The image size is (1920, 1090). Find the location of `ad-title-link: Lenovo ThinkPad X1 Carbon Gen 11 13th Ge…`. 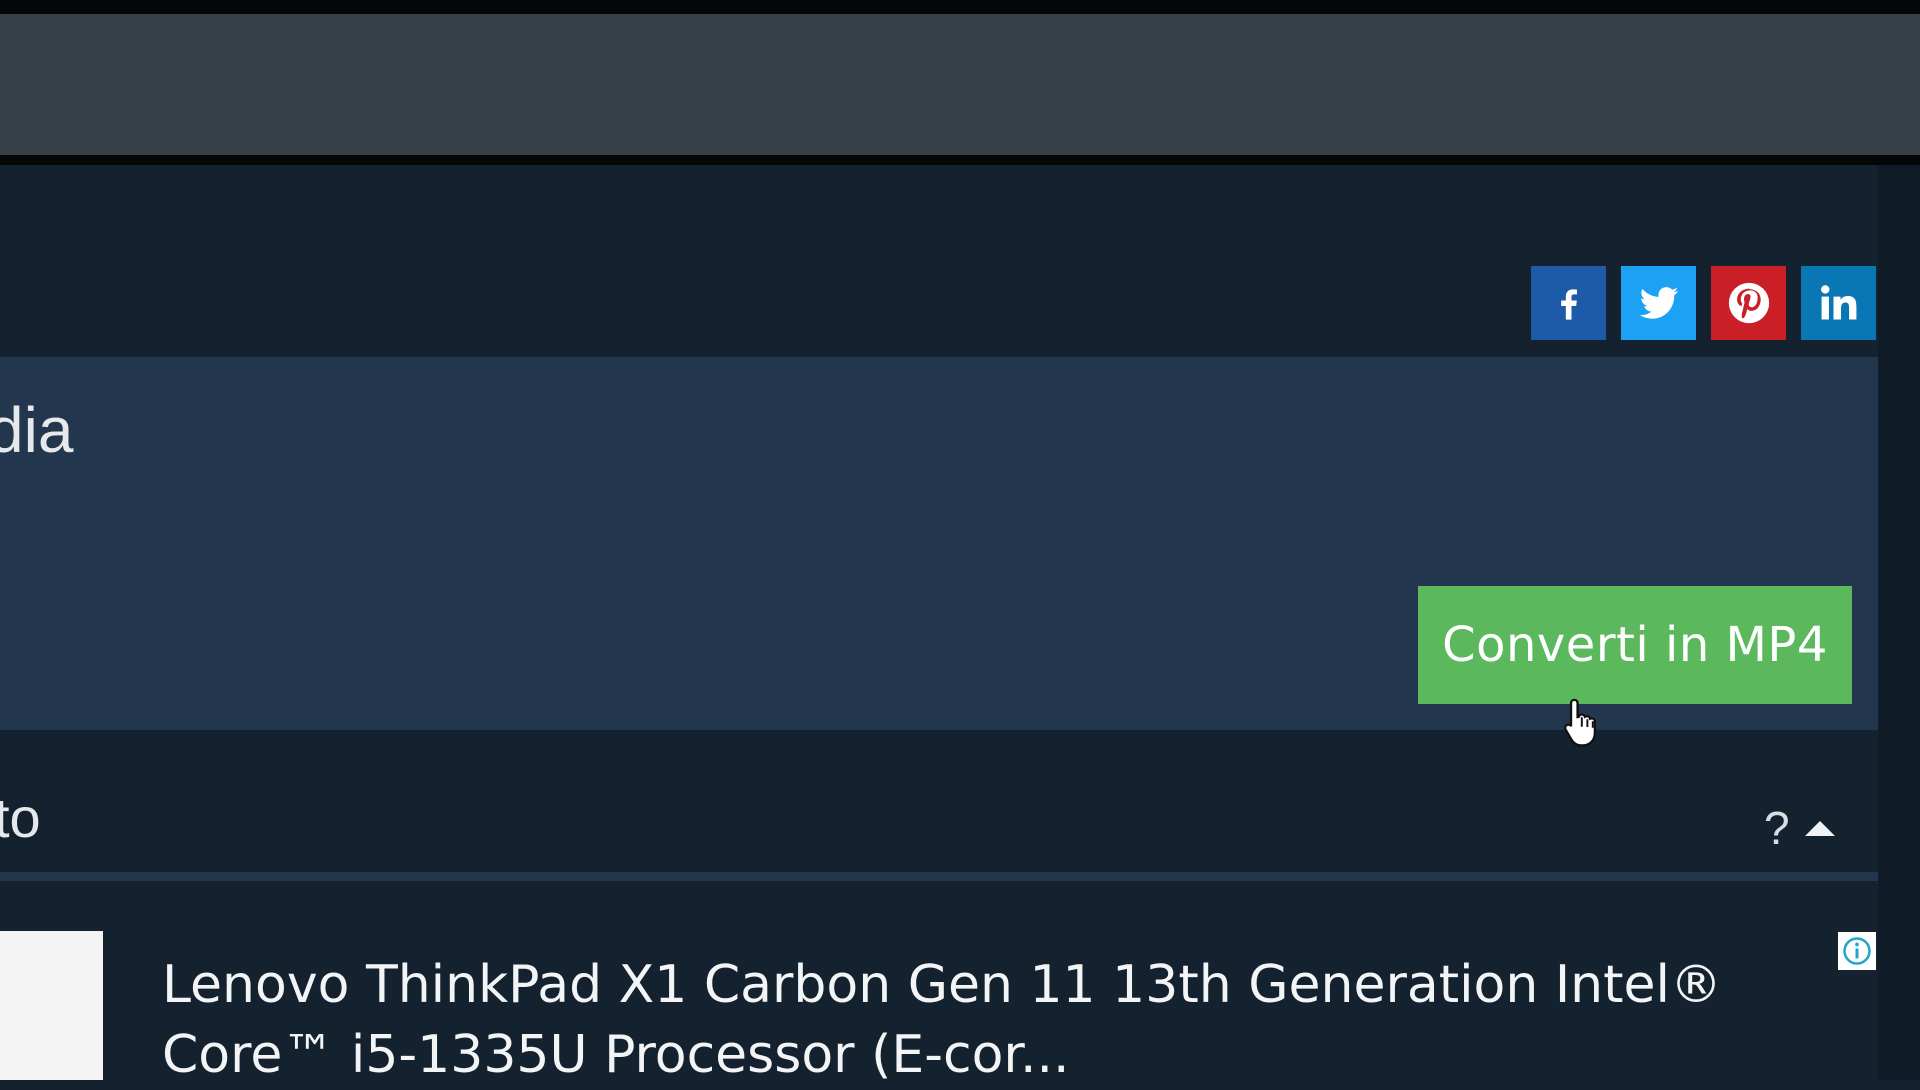

ad-title-link: Lenovo ThinkPad X1 Carbon Gen 11 13th Ge… is located at coordinates (942, 1020).